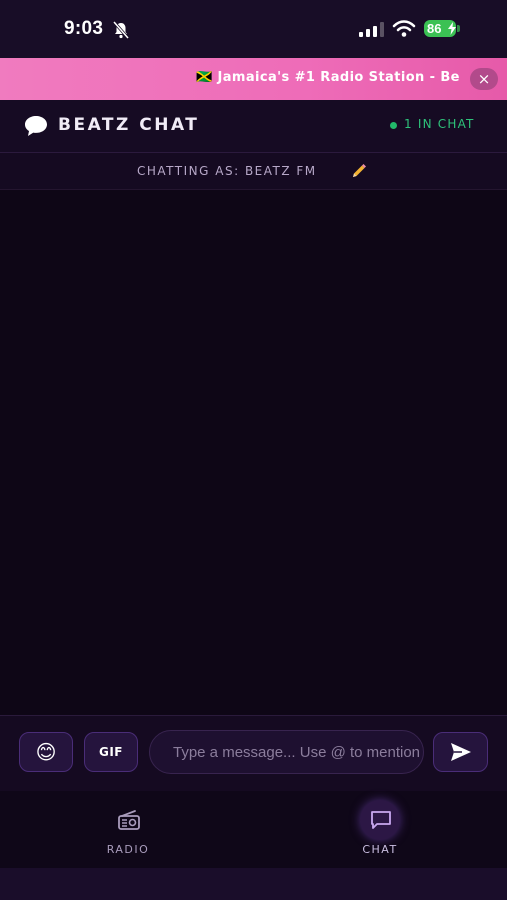 The height and width of the screenshot is (900, 507). I want to click on emoji-button: 😊, so click(46, 752).